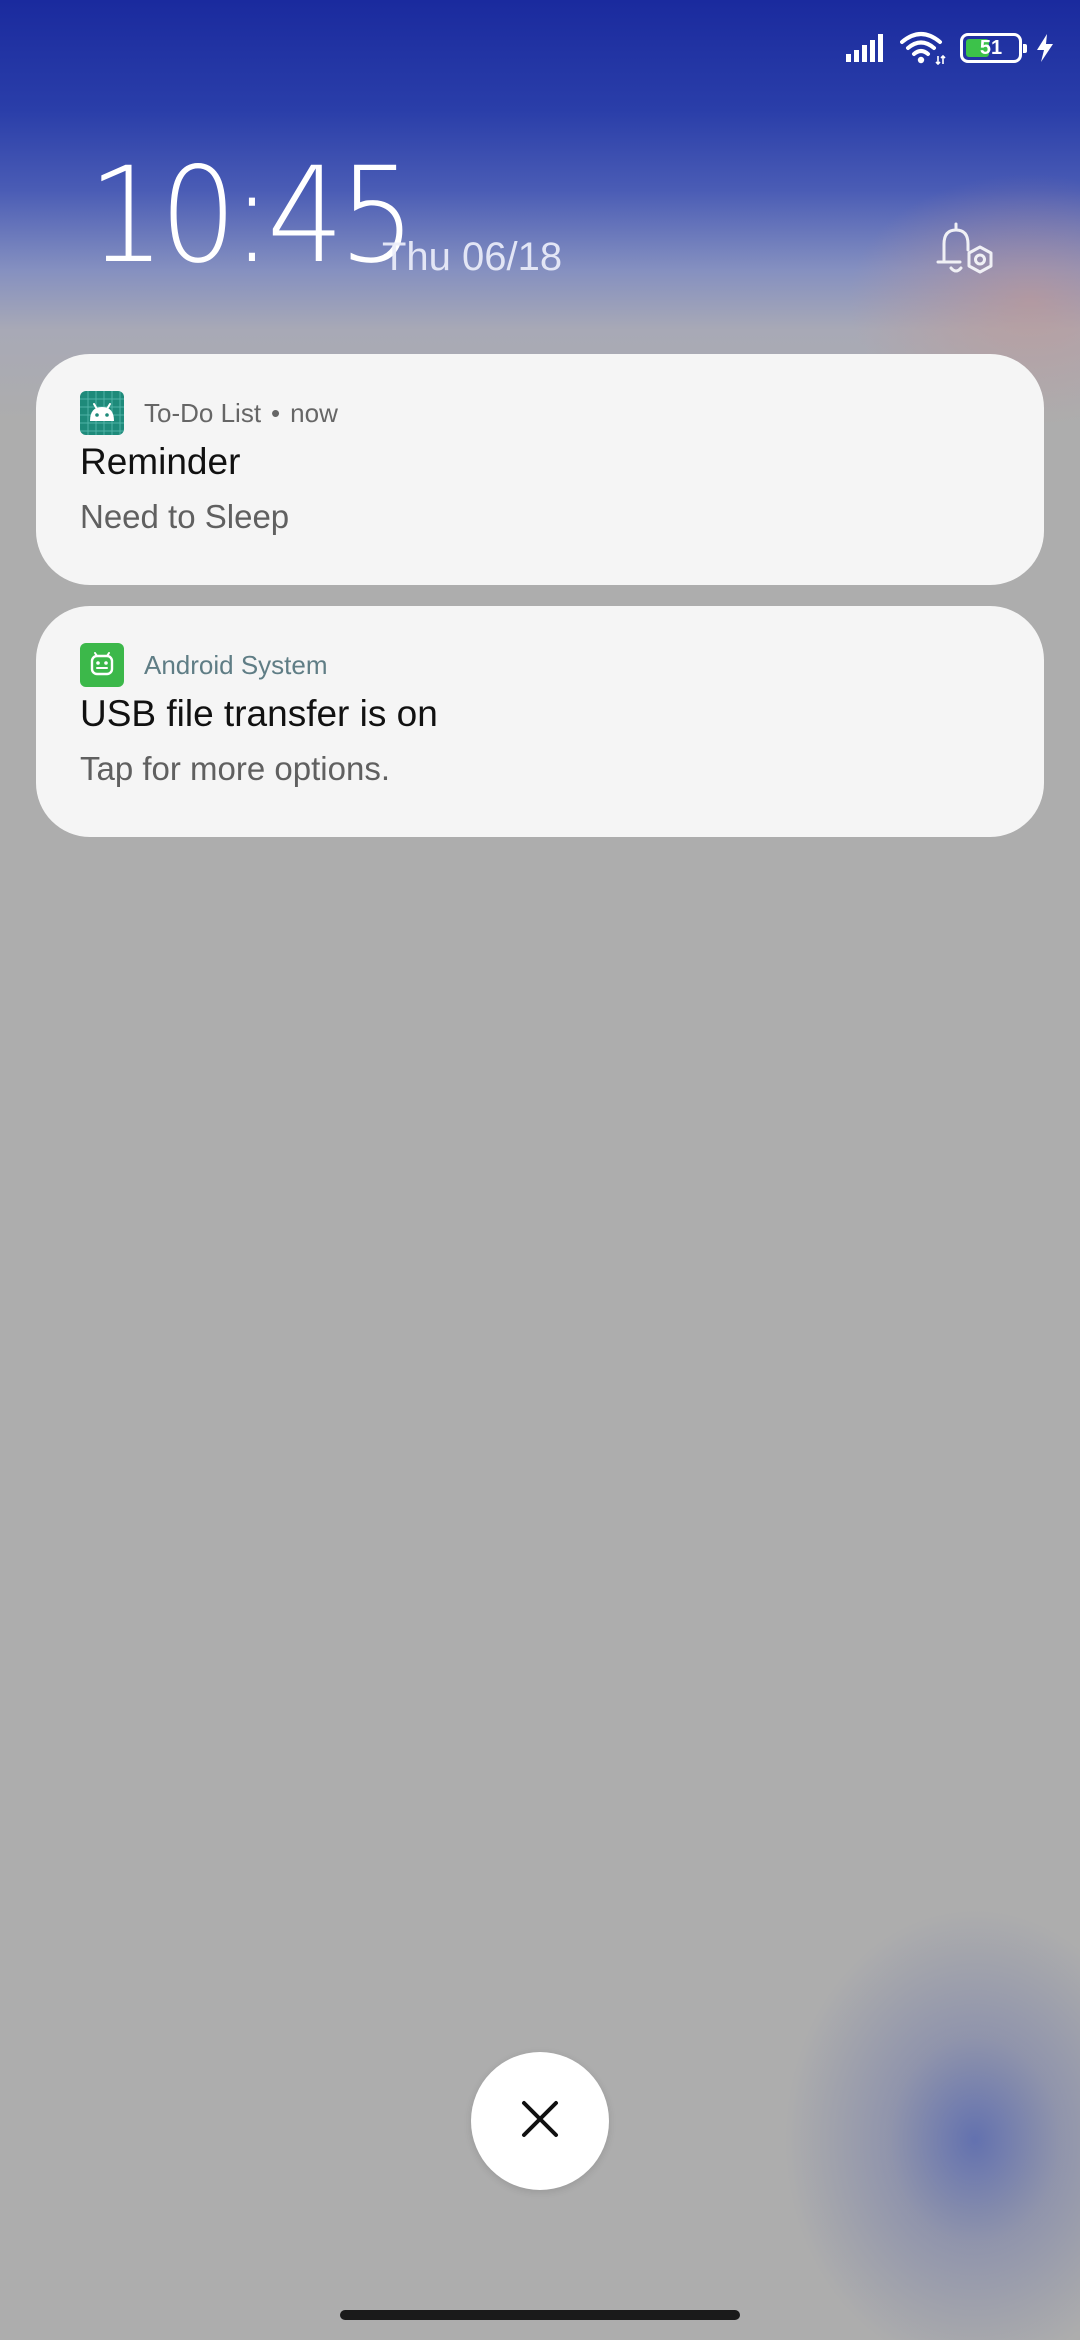  I want to click on notification-card-todo: To-Do List • now Reminder Need to Sleep, so click(540, 469).